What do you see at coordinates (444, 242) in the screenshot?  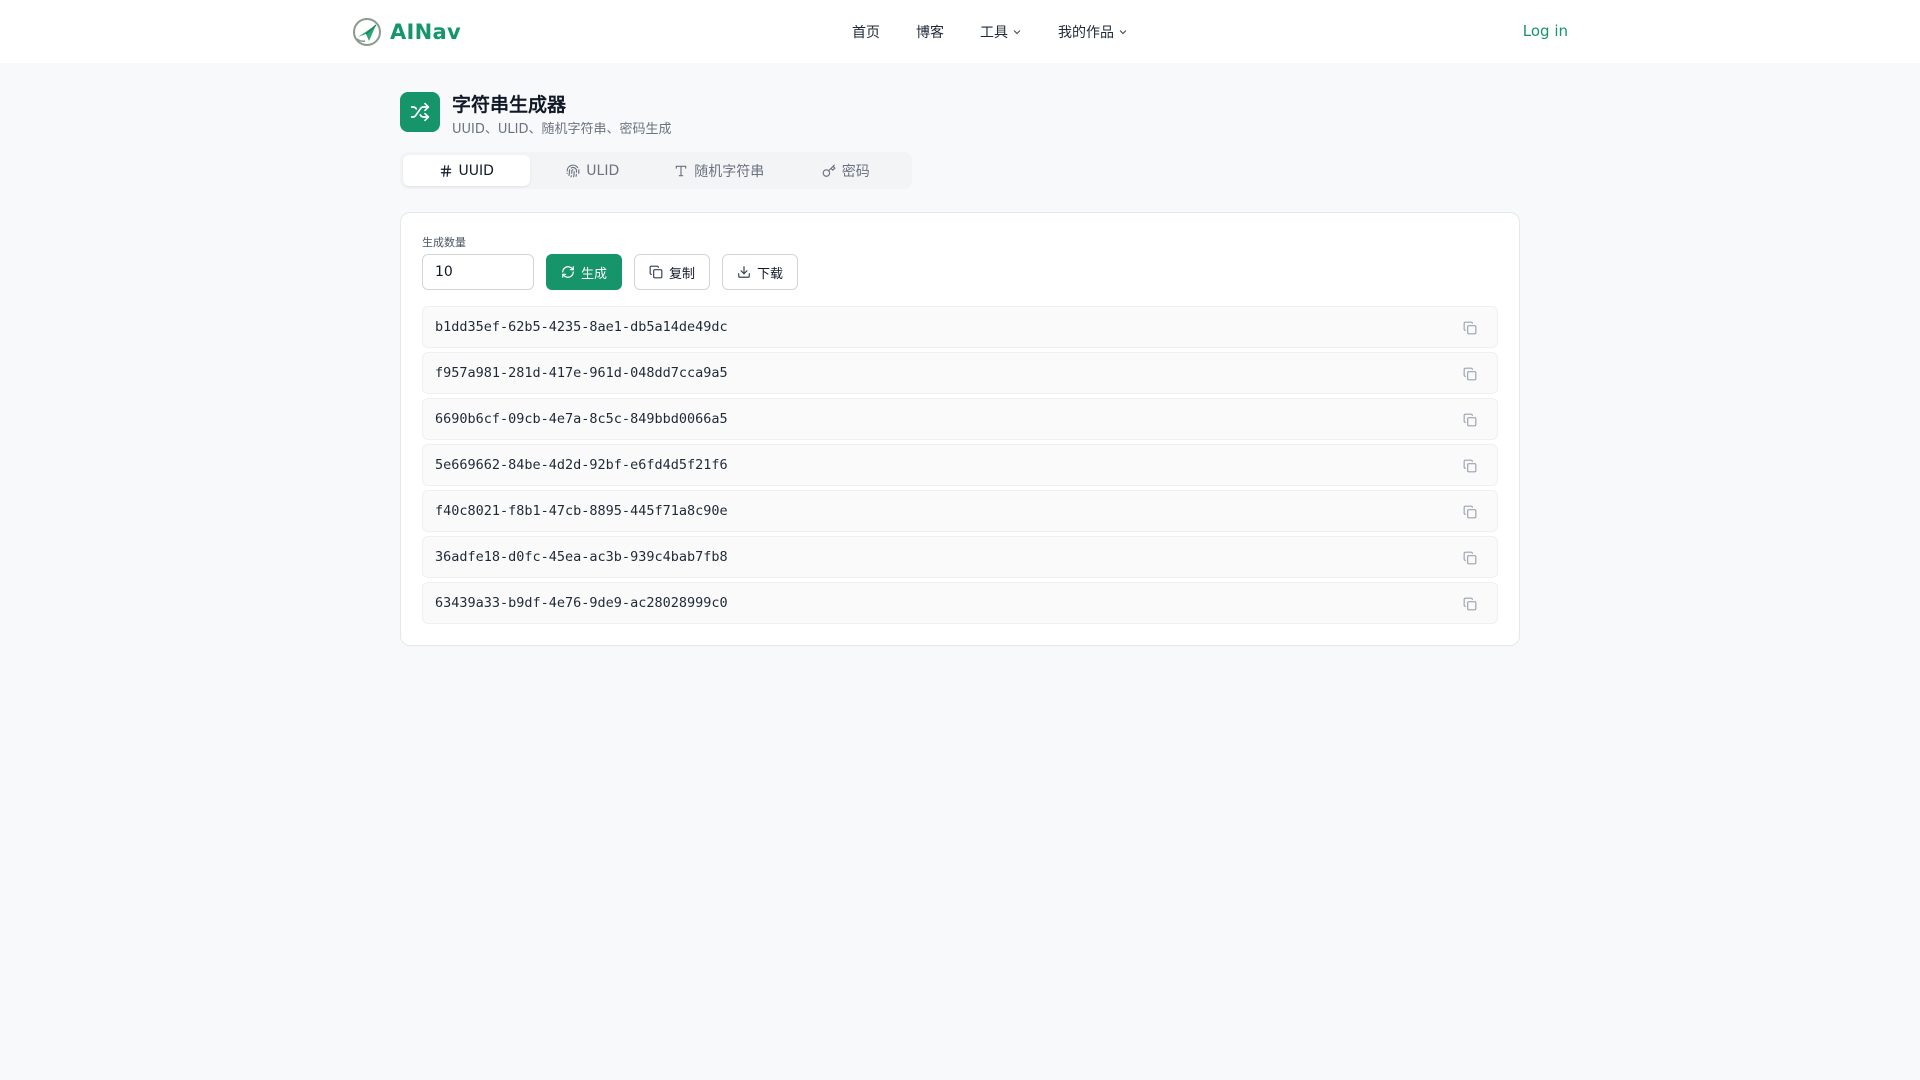 I see `count-label: 生成数量` at bounding box center [444, 242].